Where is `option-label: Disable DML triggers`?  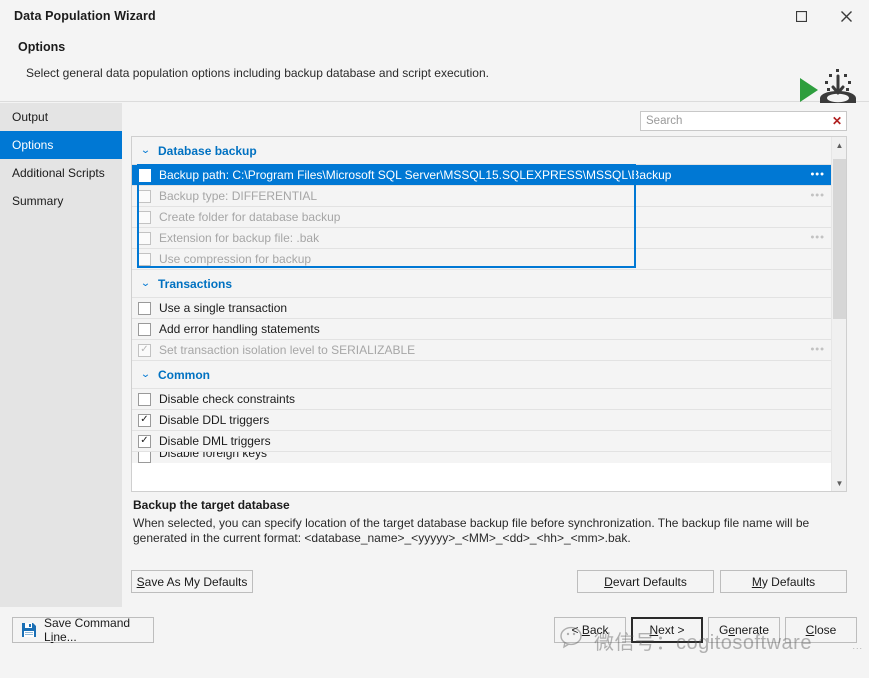
option-label: Disable DML triggers is located at coordinates (215, 441).